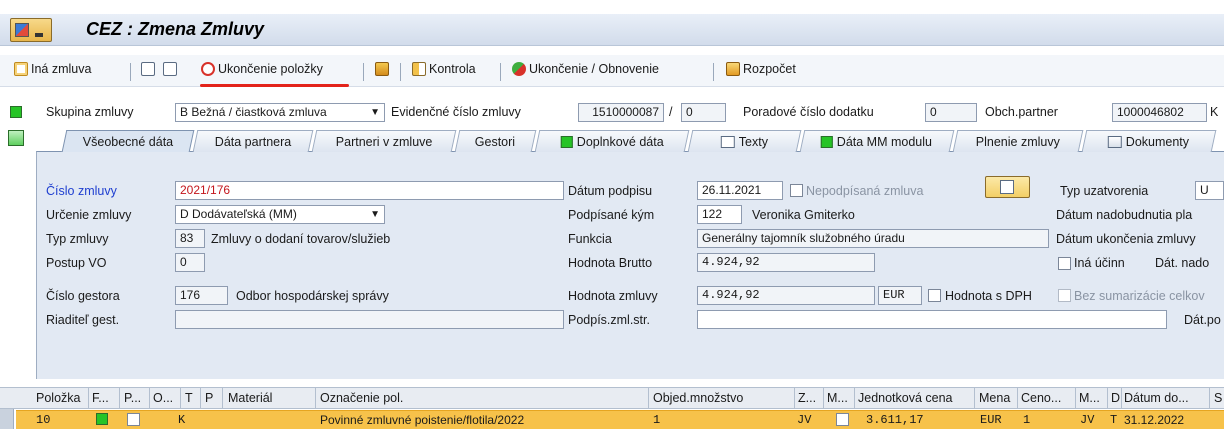 The width and height of the screenshot is (1224, 429). Describe the element at coordinates (1218, 398) in the screenshot. I see `col-s: S` at that location.